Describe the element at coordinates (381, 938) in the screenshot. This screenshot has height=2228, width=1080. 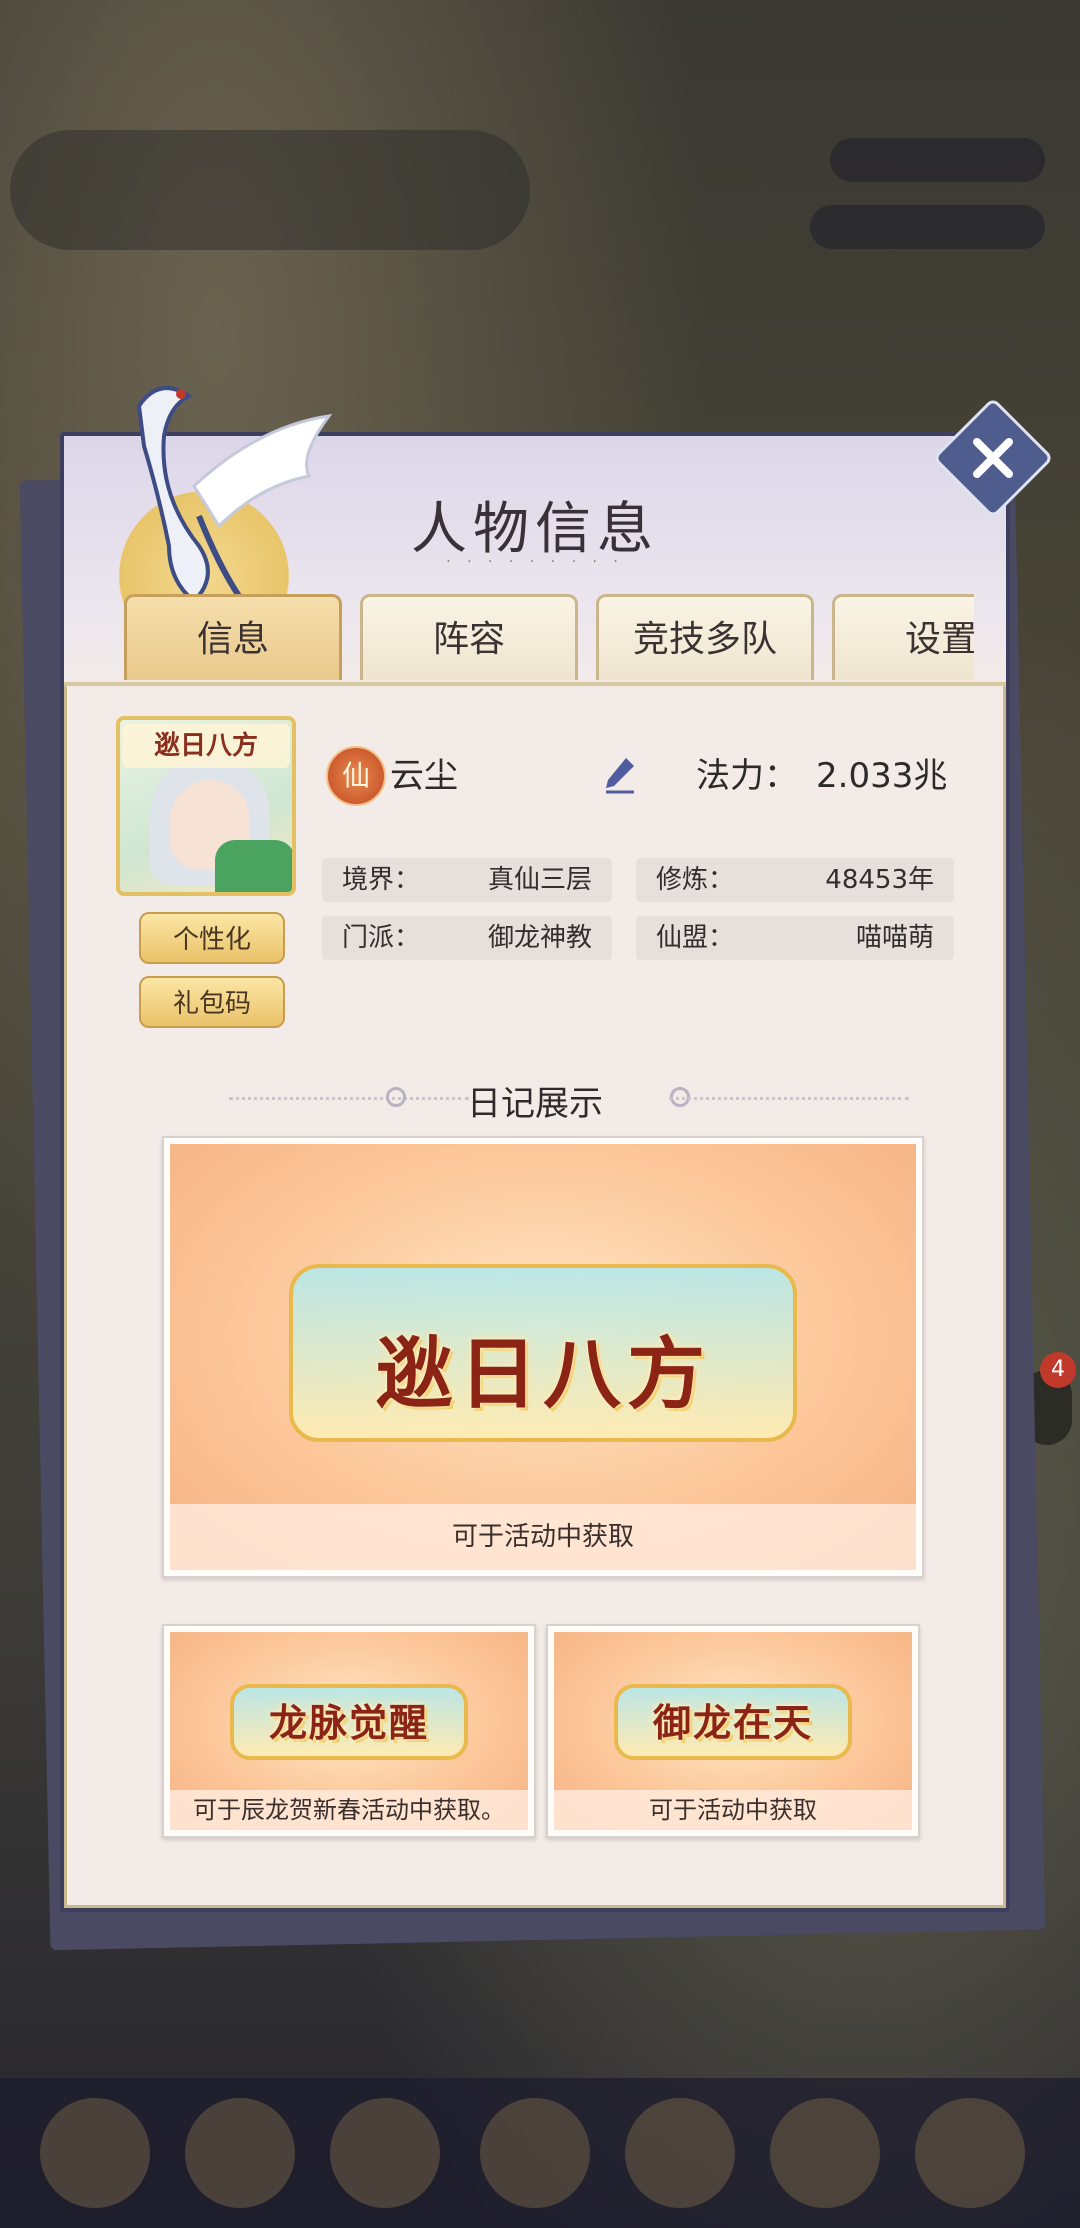
I see `stat-key: 门派：` at that location.